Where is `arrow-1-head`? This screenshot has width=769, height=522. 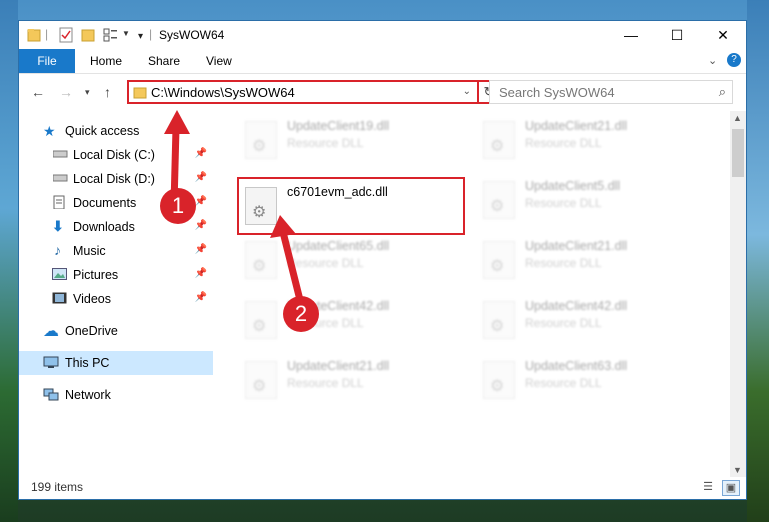 arrow-1-head is located at coordinates (177, 122).